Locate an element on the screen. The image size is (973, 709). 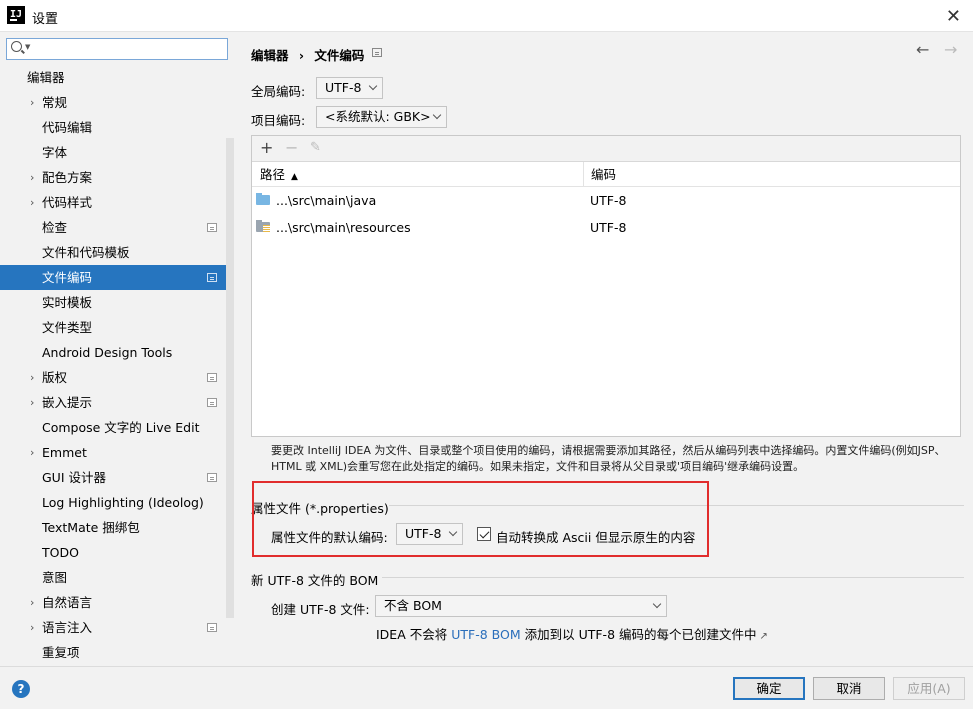
sort-ascending-icon: ▲ is located at coordinates (294, 177).